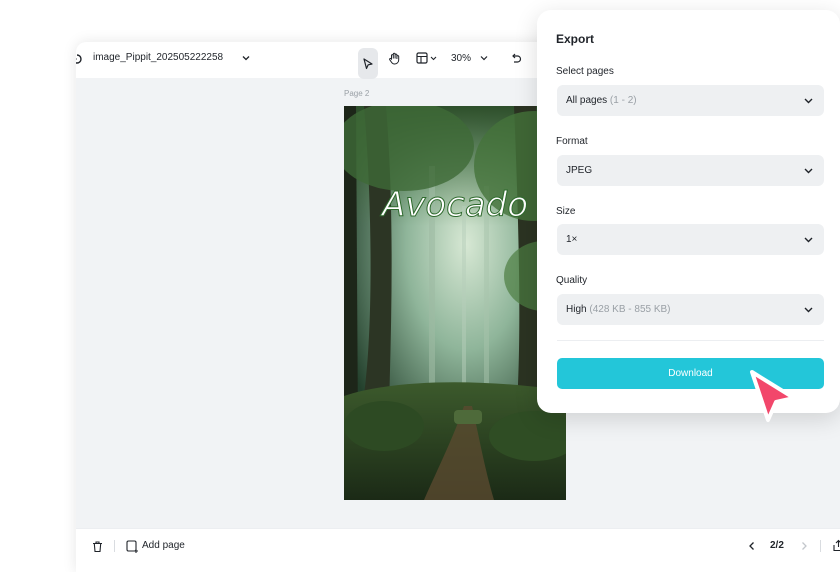  What do you see at coordinates (132, 546) in the screenshot?
I see `add-page-icon` at bounding box center [132, 546].